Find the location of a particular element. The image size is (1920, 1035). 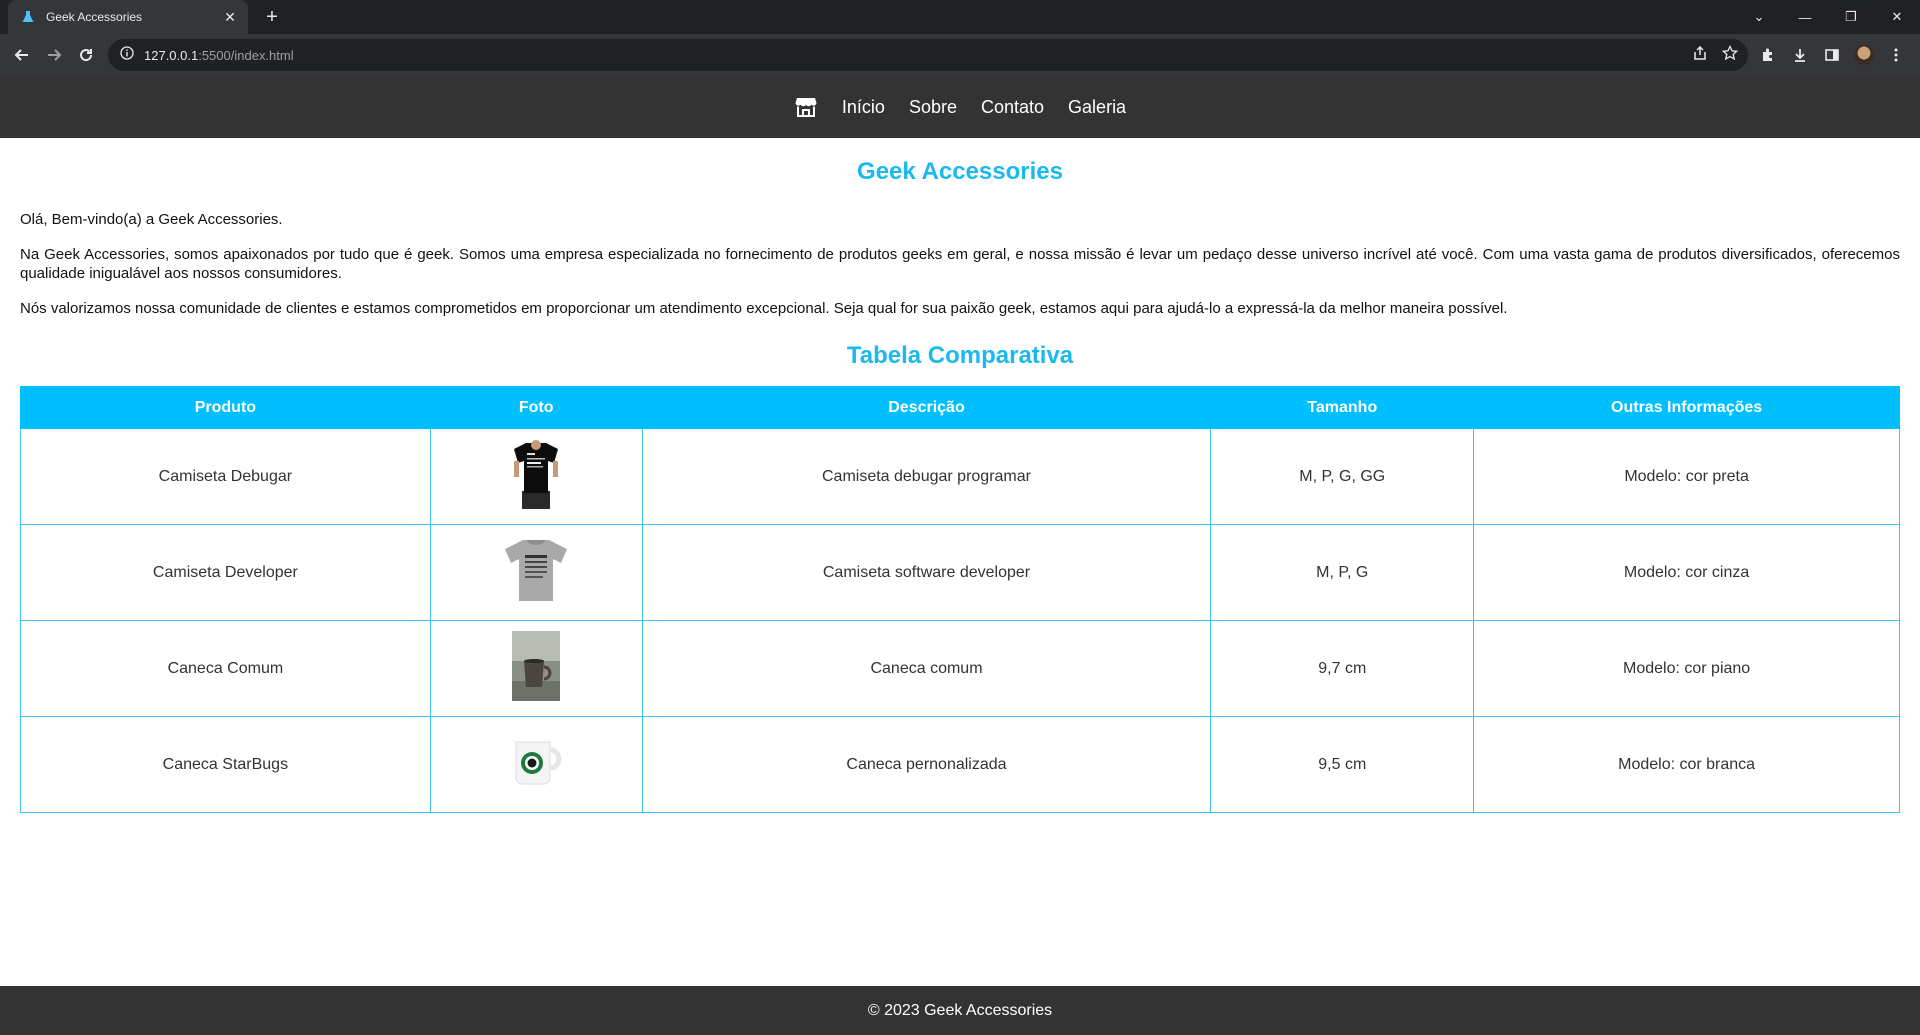

nav-link-inicio: Início is located at coordinates (863, 107).